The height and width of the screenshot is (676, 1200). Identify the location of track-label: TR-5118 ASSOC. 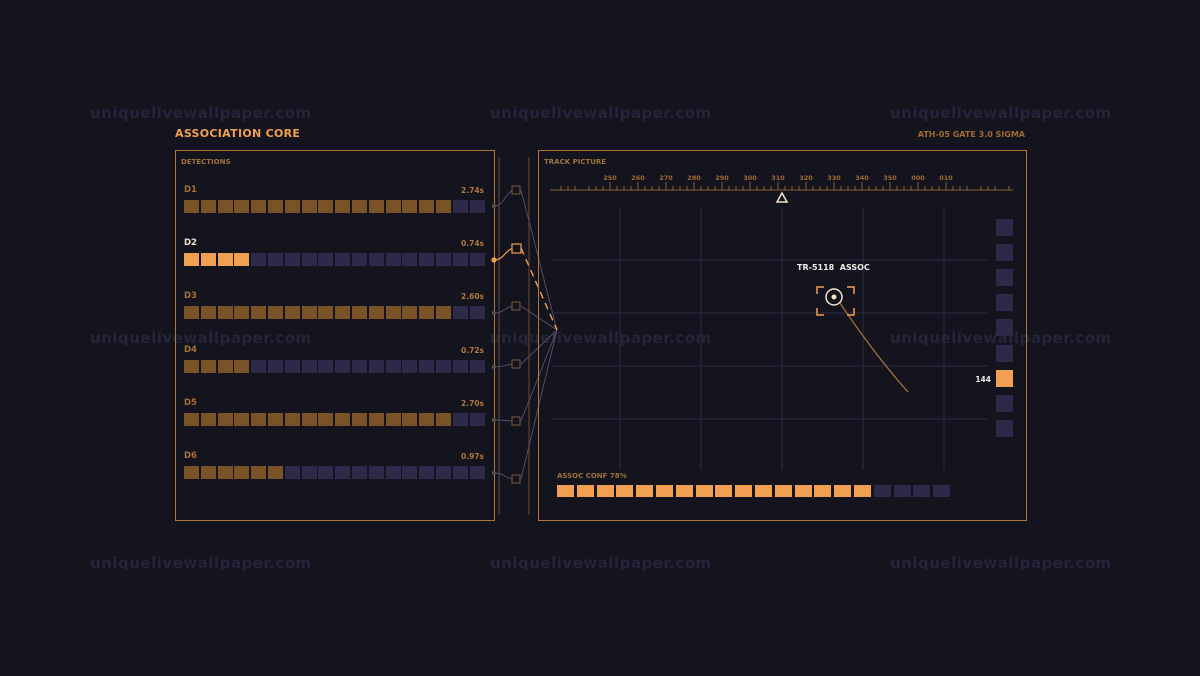
(833, 267).